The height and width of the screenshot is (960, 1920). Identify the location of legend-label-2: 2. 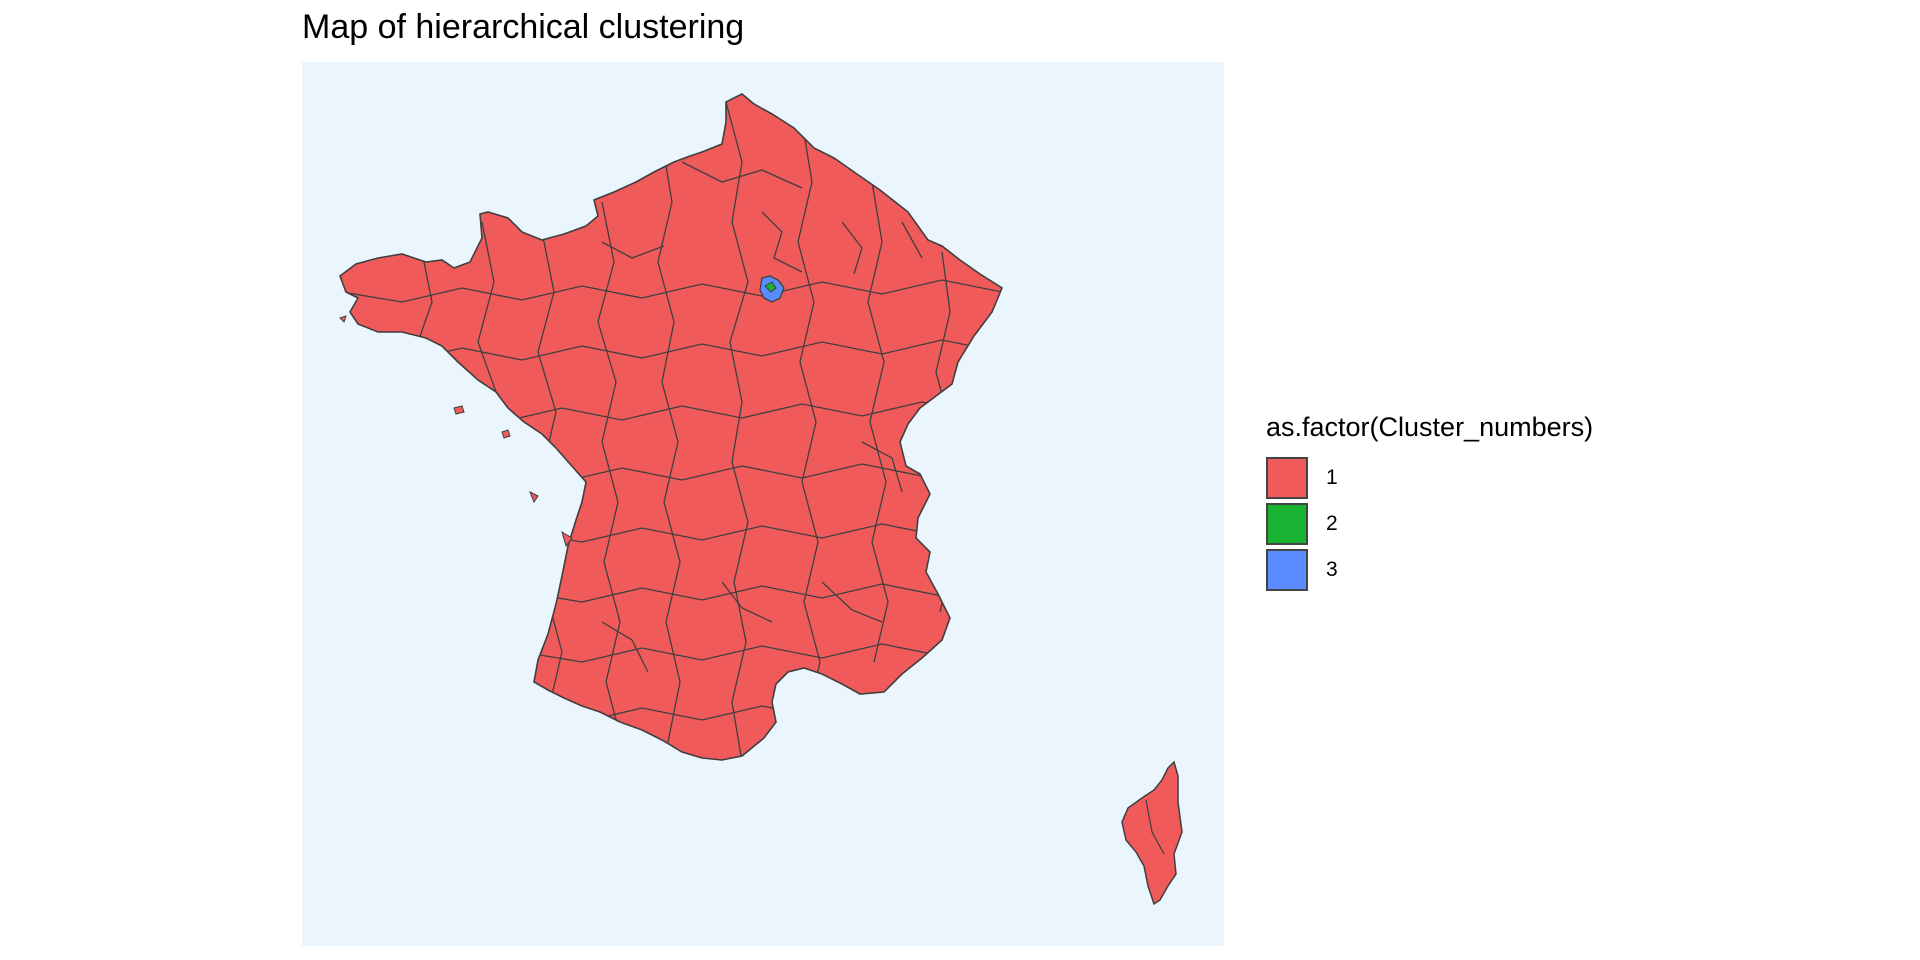
(1332, 523).